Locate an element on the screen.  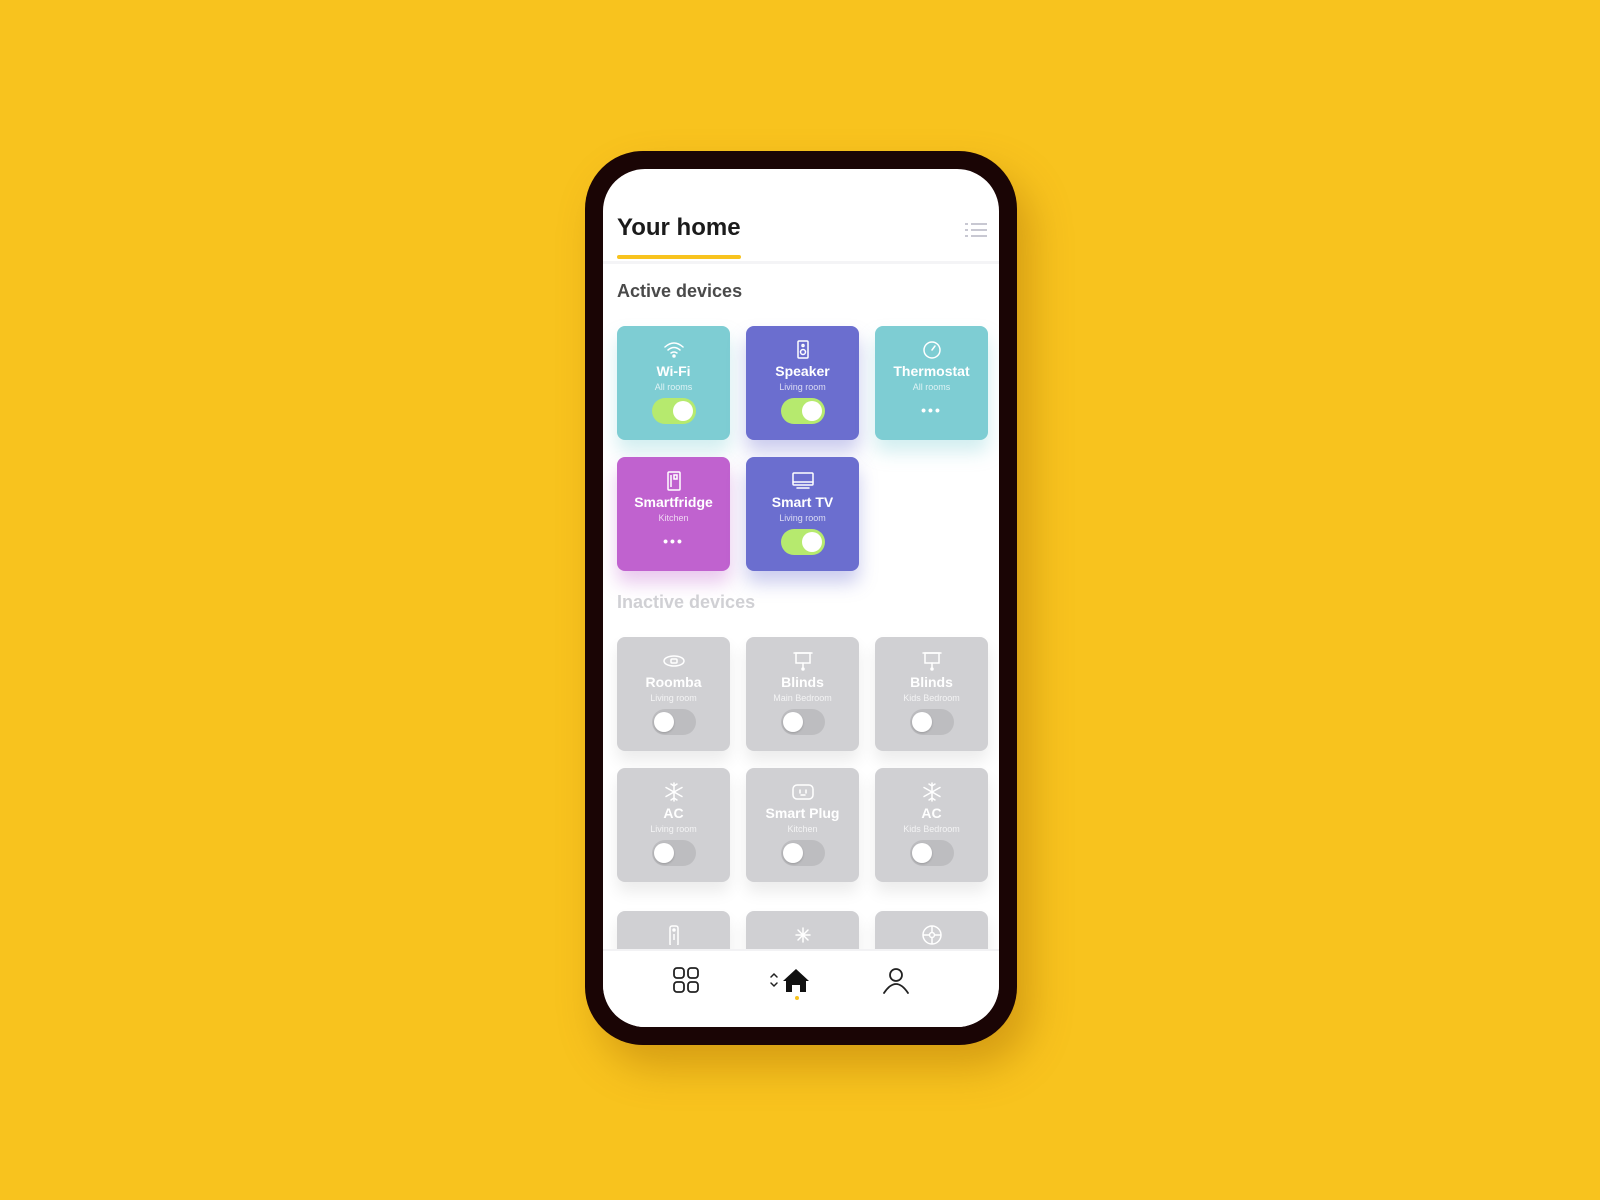
nav-profile is located at coordinates (896, 980).